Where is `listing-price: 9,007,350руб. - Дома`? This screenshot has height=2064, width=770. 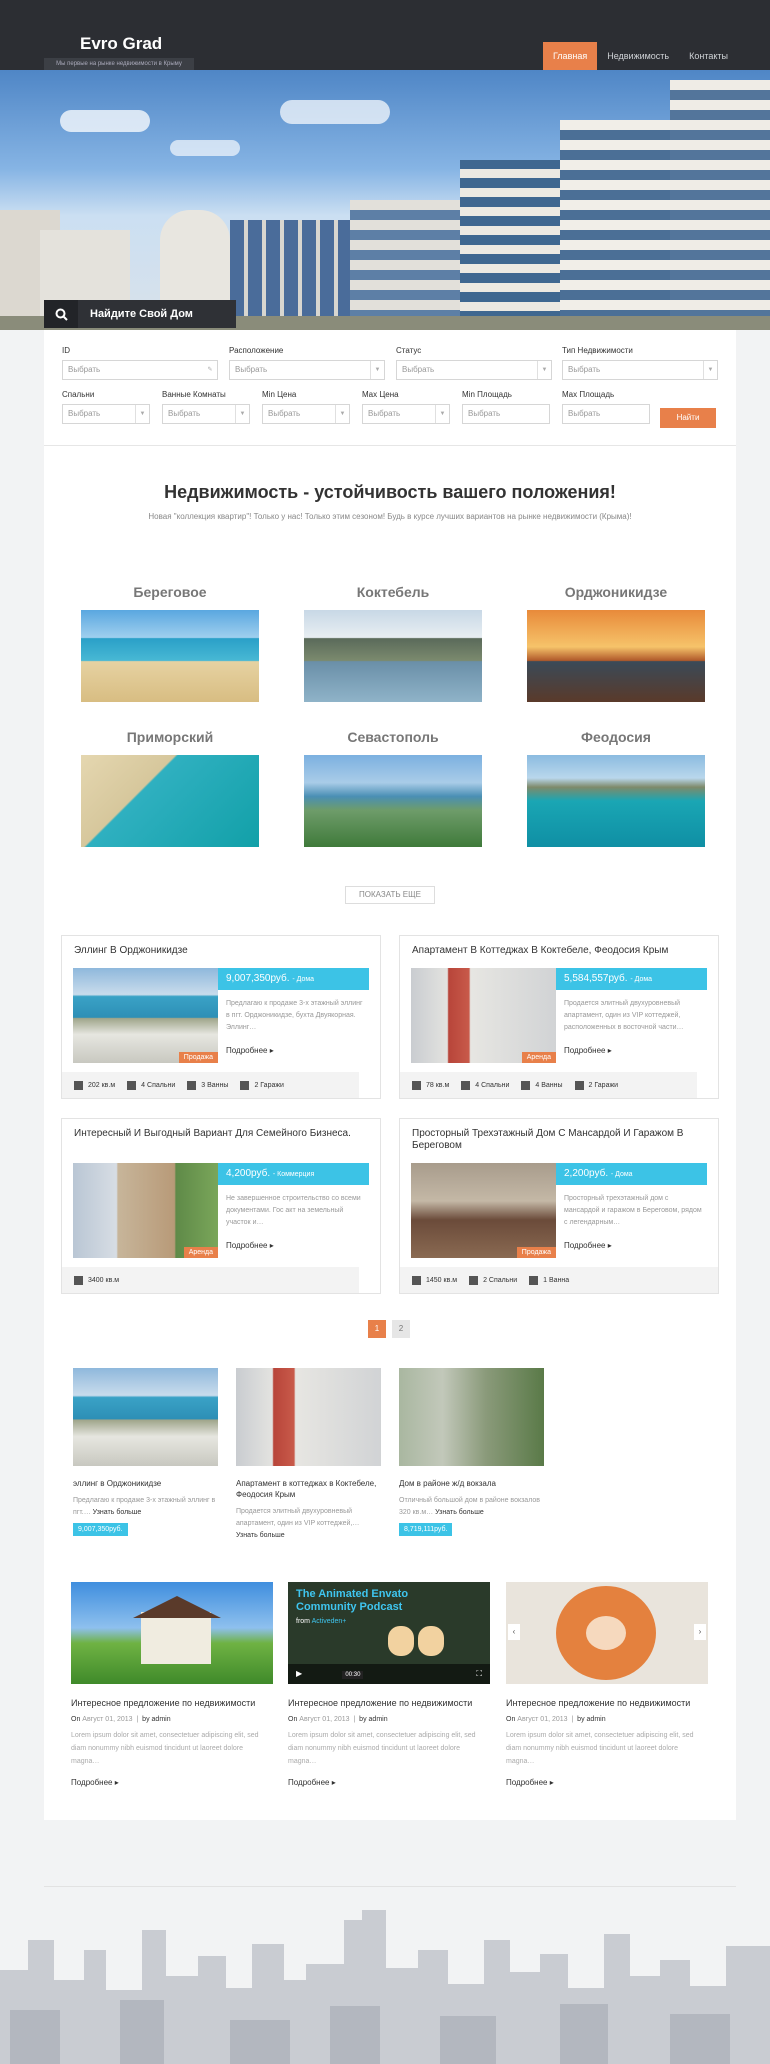 listing-price: 9,007,350руб. - Дома is located at coordinates (293, 979).